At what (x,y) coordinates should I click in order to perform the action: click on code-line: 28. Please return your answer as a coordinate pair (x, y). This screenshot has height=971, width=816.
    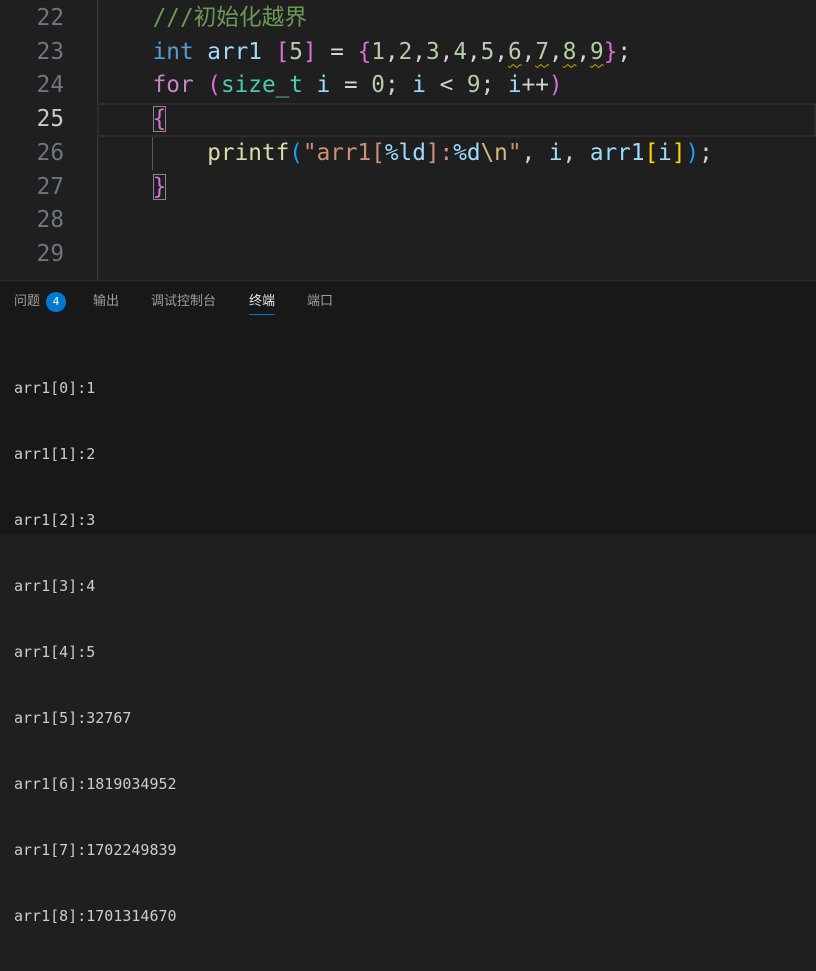
    Looking at the image, I should click on (408, 221).